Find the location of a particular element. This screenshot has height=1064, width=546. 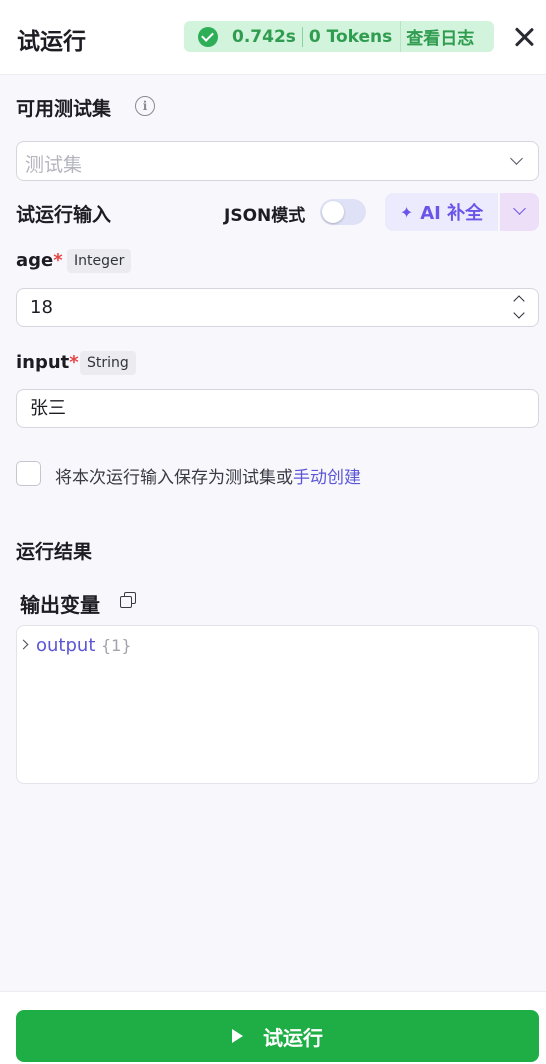

play-icon is located at coordinates (237, 1036).